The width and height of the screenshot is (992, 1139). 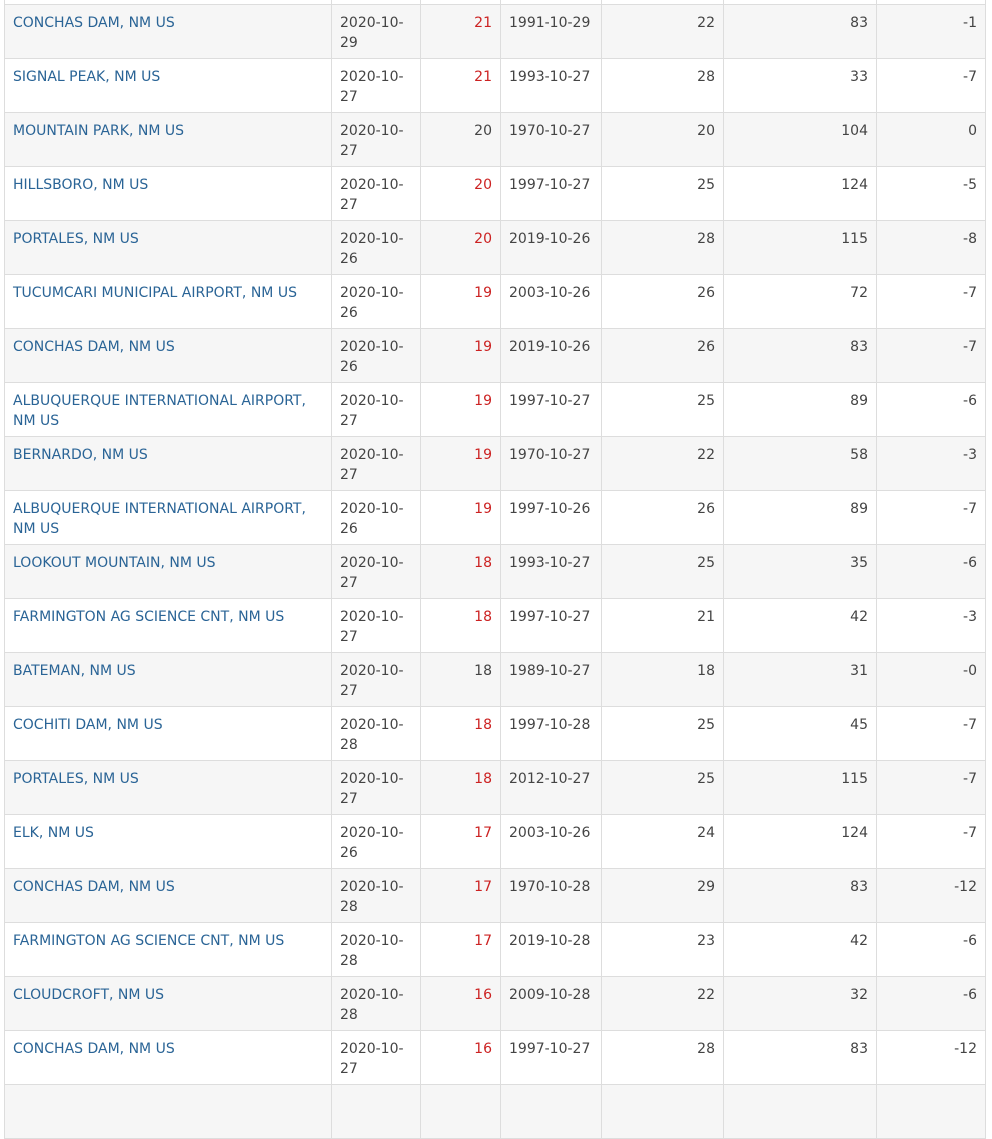 What do you see at coordinates (931, 679) in the screenshot?
I see `difference-cell: -0` at bounding box center [931, 679].